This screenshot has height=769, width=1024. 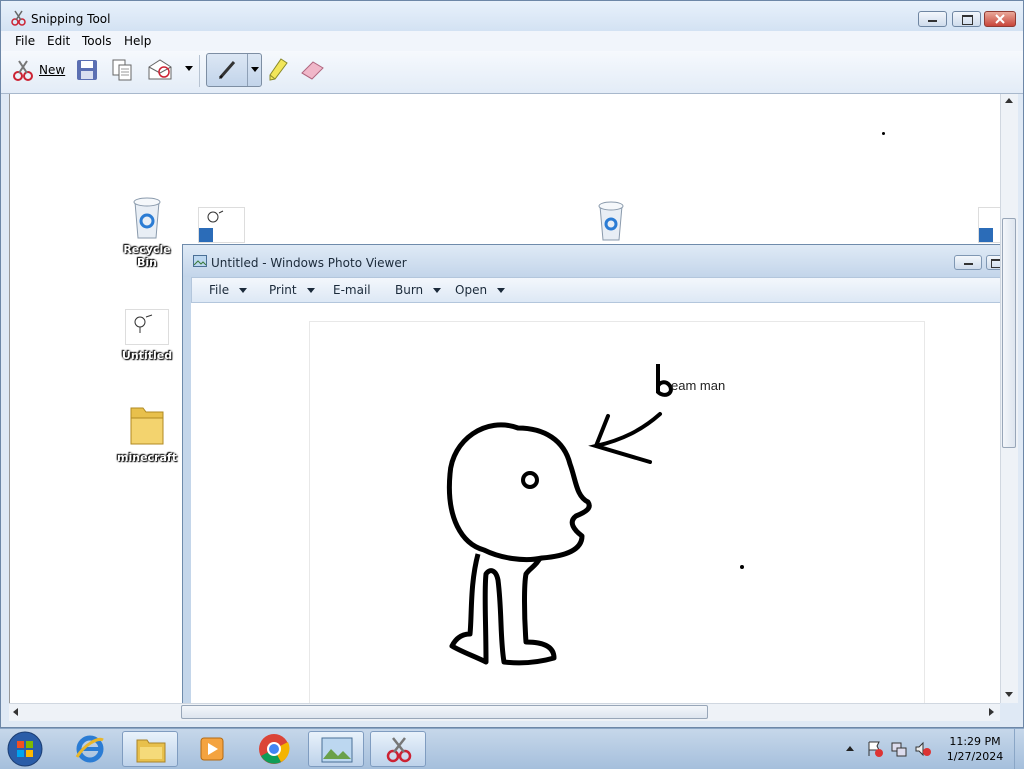 I want to click on stickman-drawing, so click(x=595, y=515).